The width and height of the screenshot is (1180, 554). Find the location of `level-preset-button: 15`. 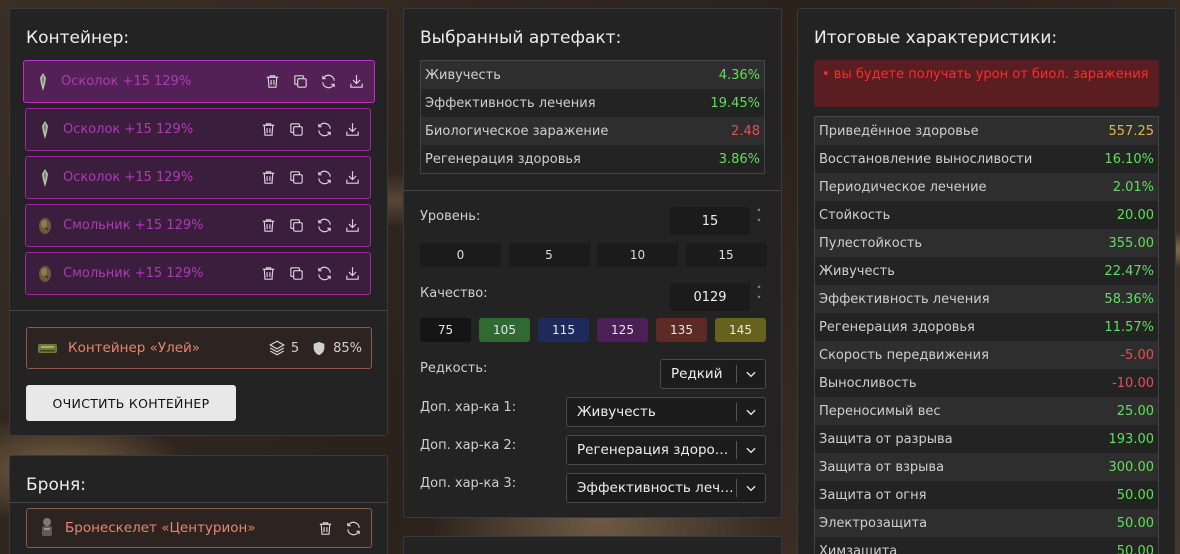

level-preset-button: 15 is located at coordinates (726, 255).